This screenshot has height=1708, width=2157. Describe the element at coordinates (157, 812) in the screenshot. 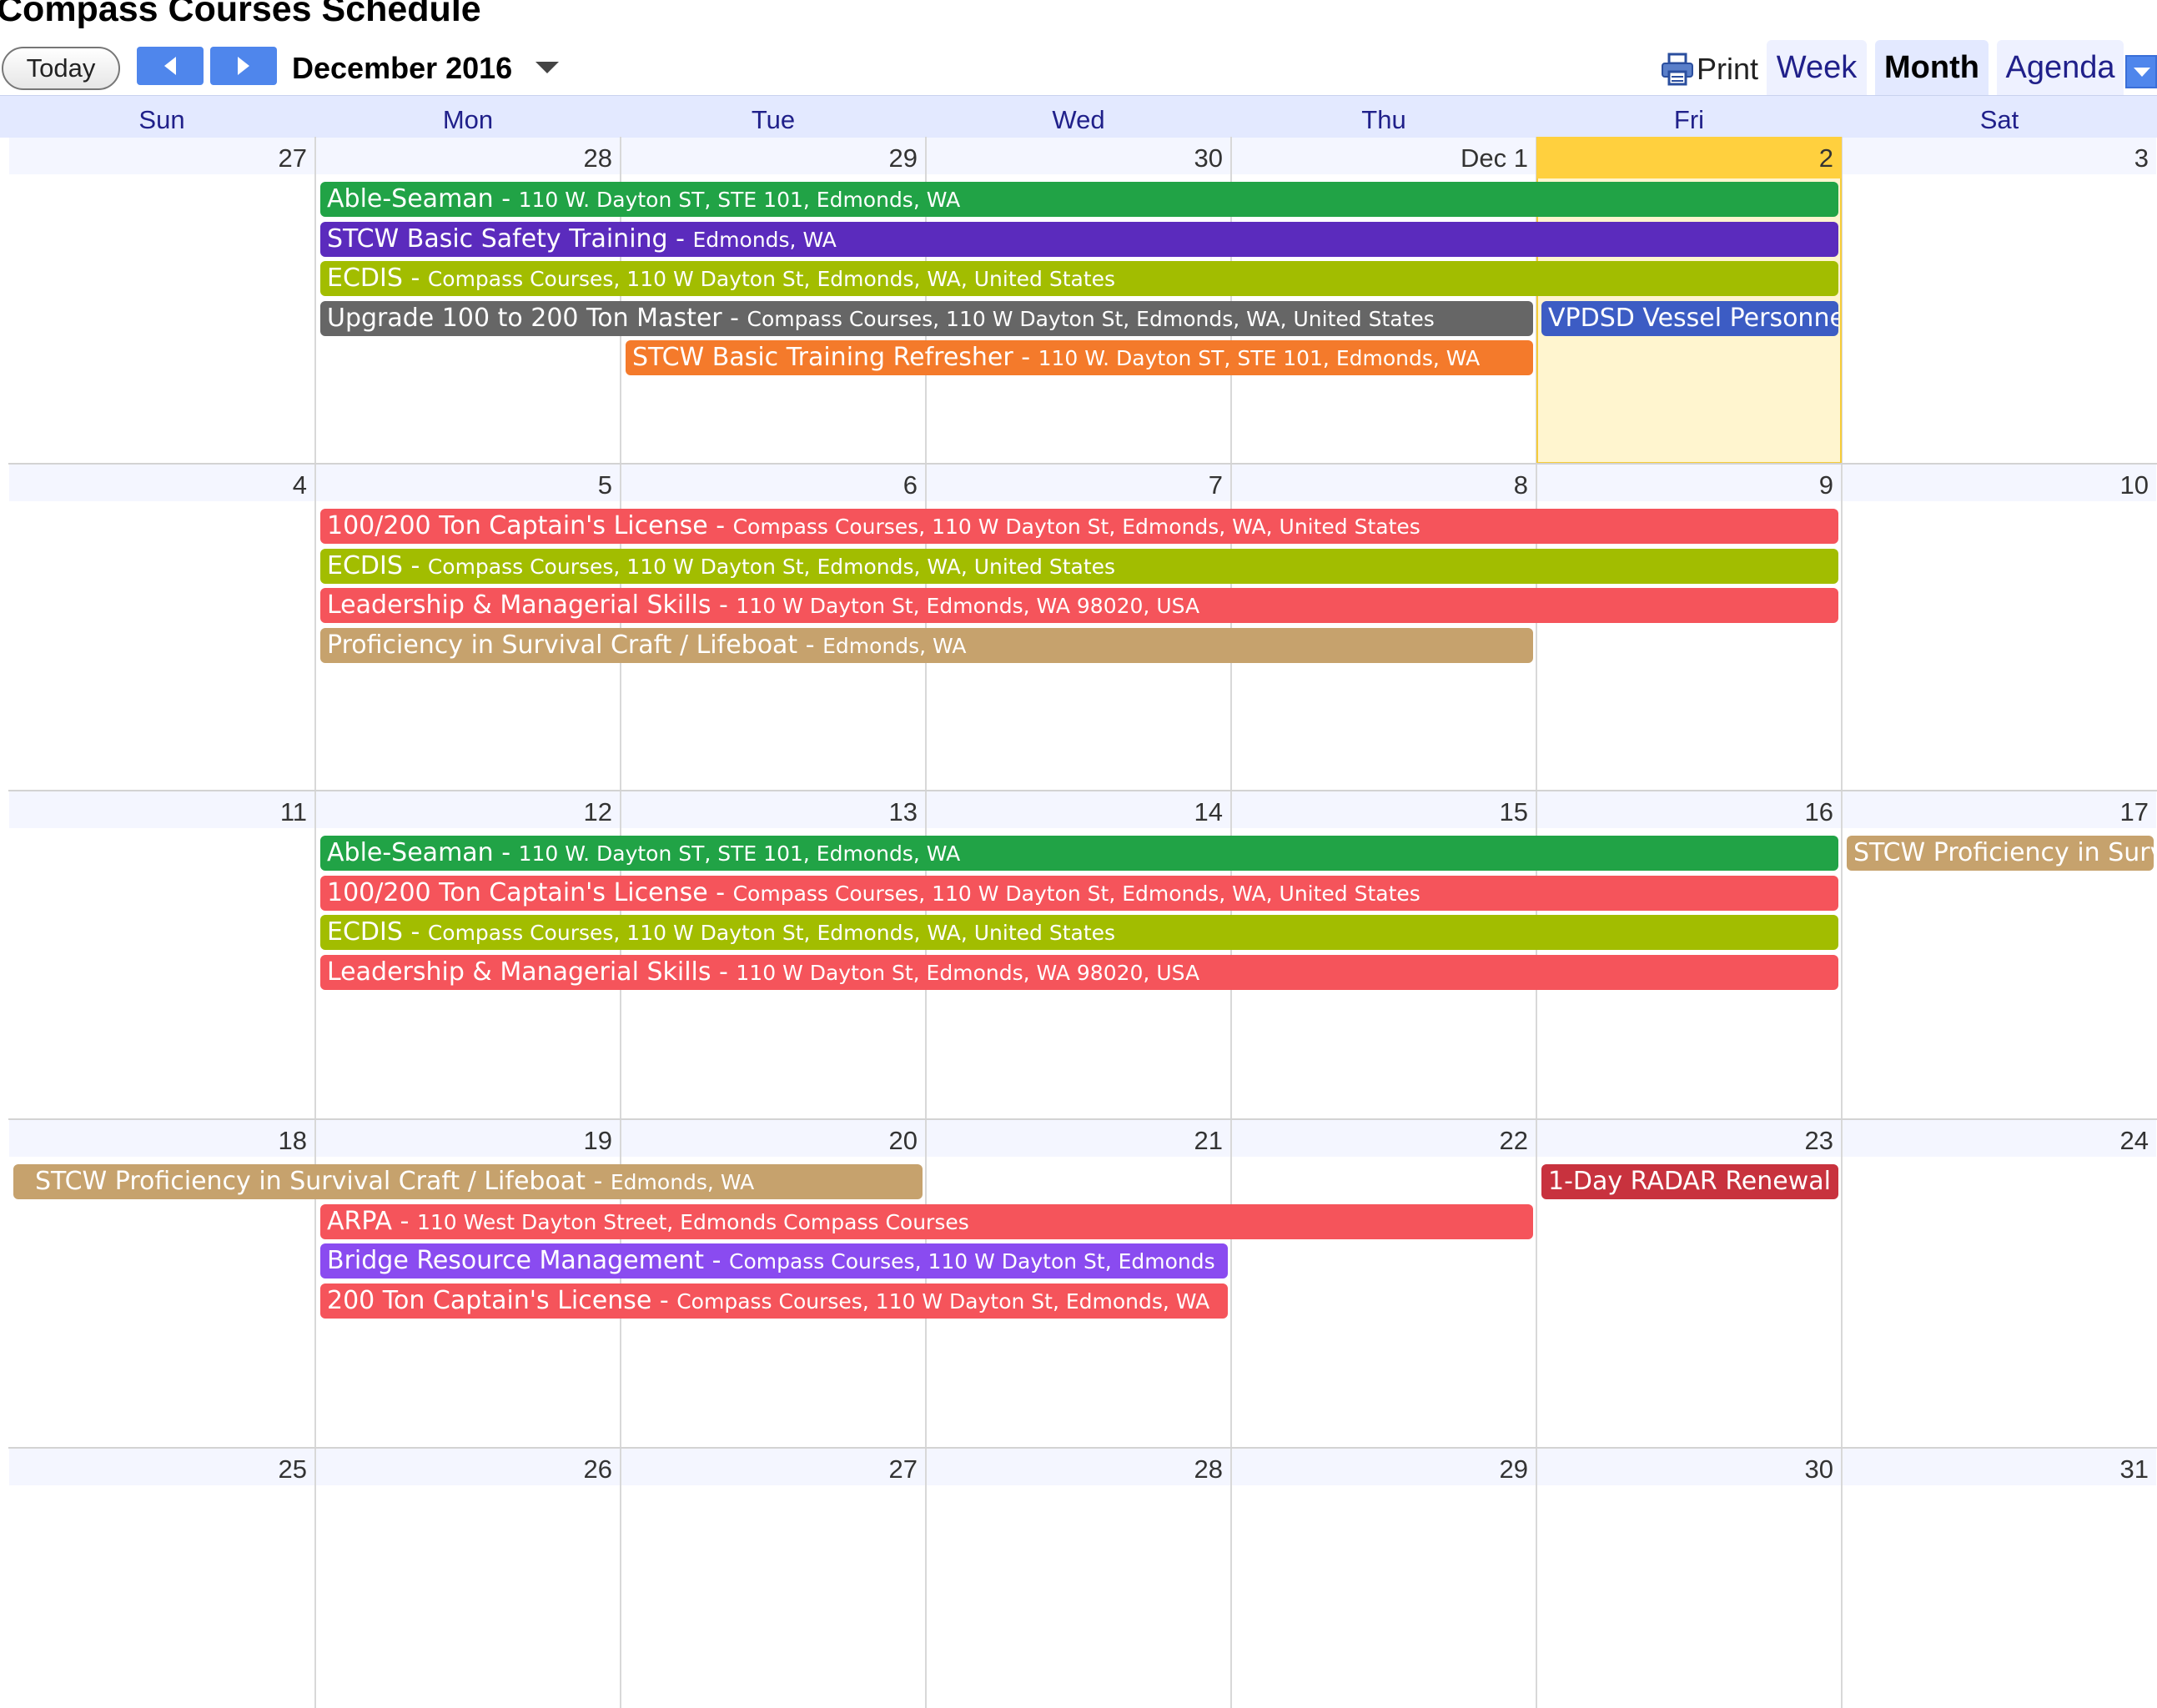

I see `date-number: 11` at that location.